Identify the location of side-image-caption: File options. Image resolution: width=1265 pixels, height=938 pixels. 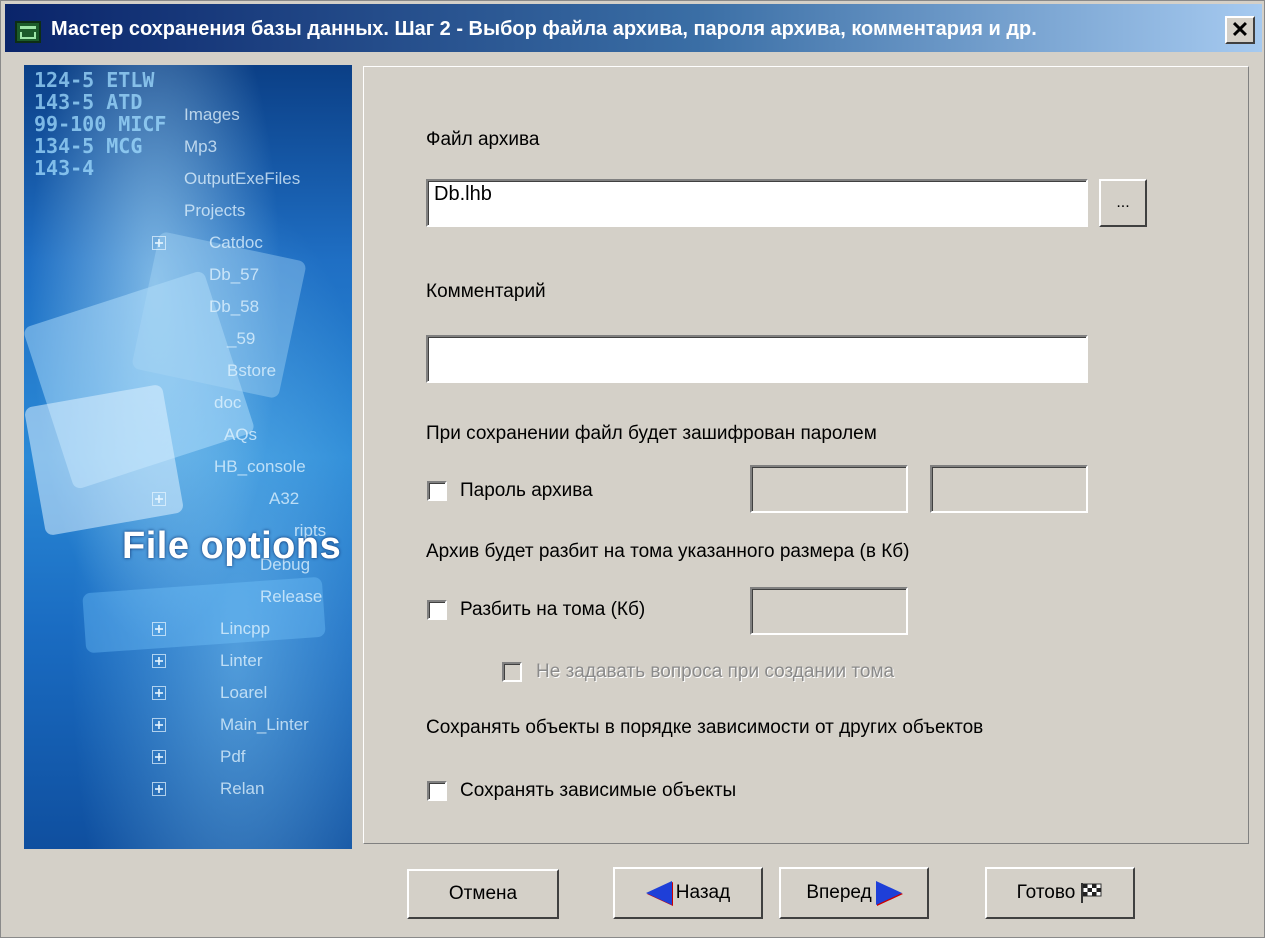
(232, 546).